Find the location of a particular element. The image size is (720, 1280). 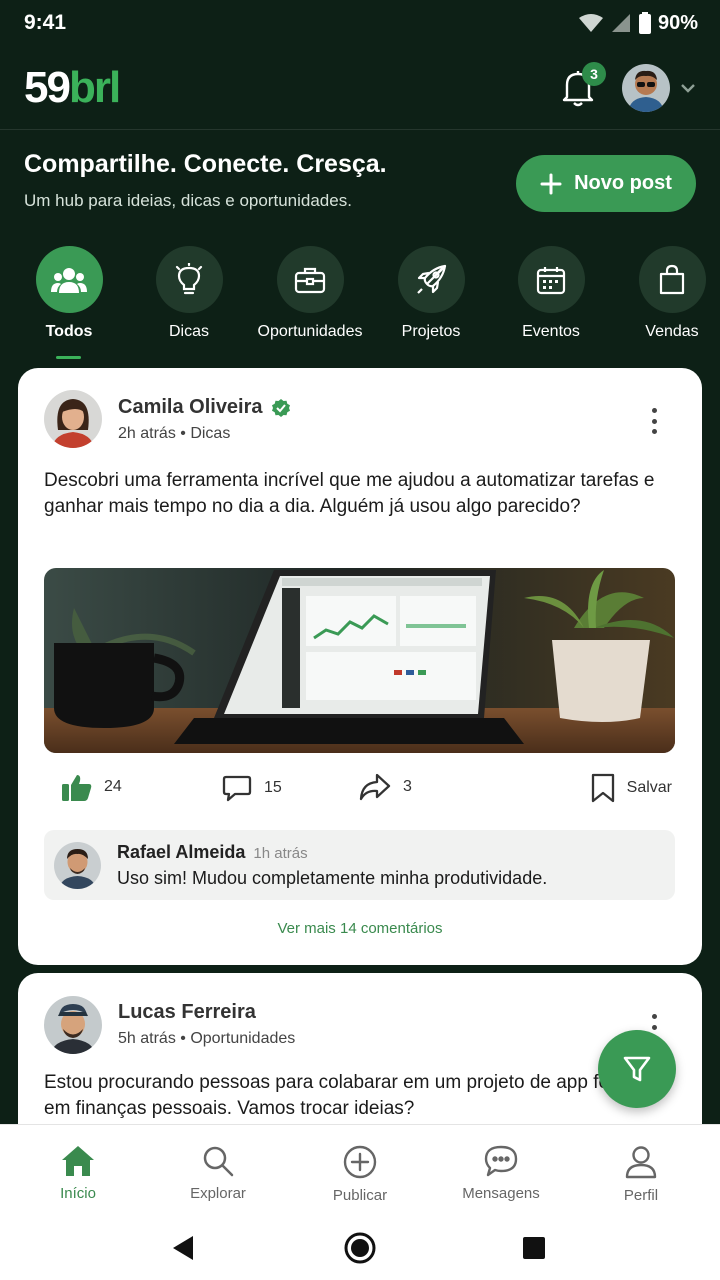

share-count: 3 is located at coordinates (407, 786).